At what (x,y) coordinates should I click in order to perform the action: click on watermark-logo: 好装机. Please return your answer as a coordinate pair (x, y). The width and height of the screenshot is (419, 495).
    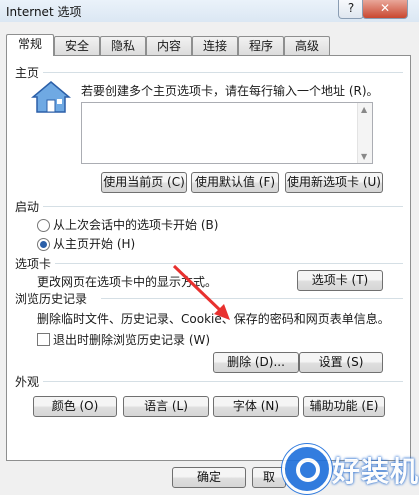
    Looking at the image, I should click on (350, 467).